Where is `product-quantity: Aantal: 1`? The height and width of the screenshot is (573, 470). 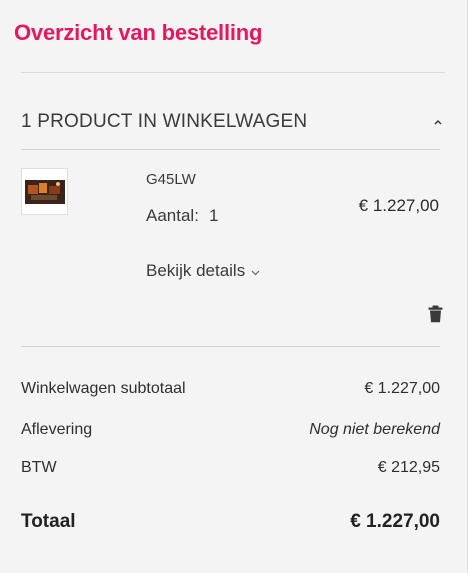 product-quantity: Aantal: 1 is located at coordinates (182, 216).